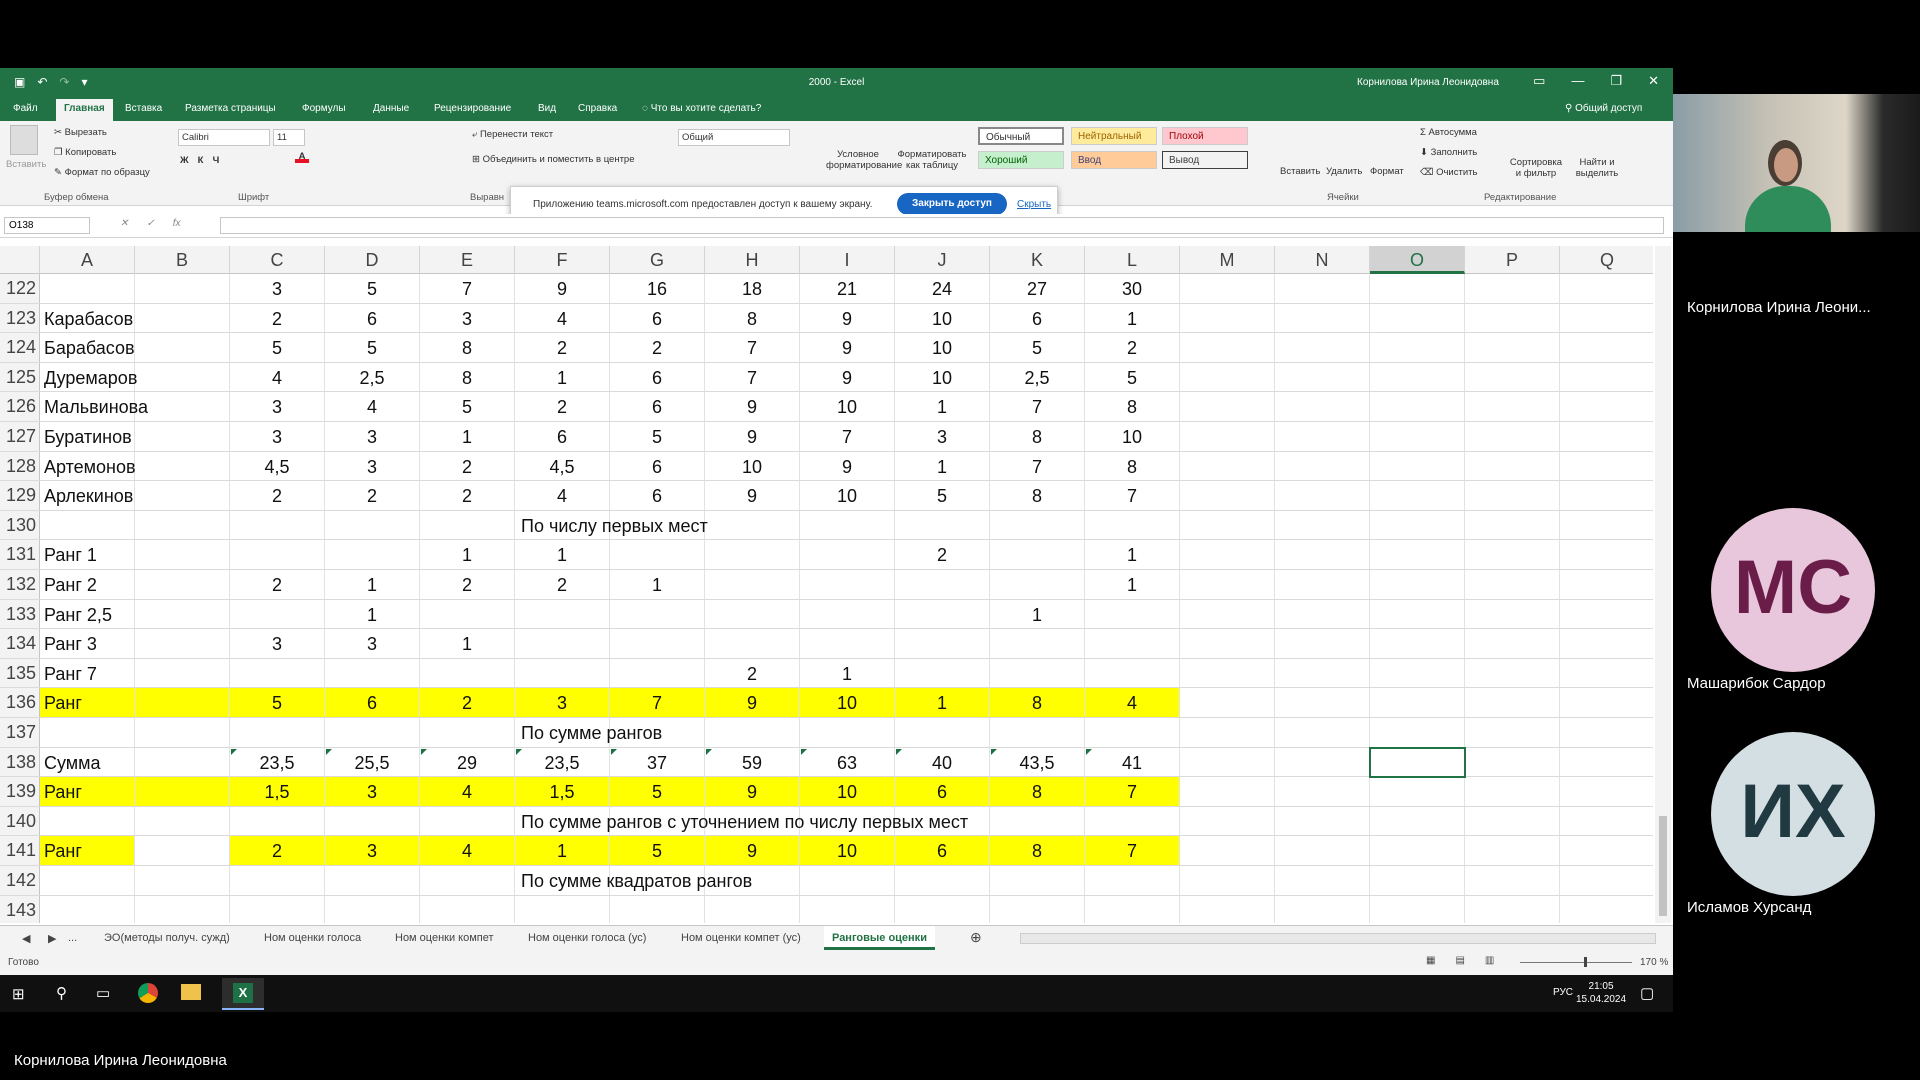 Image resolution: width=1920 pixels, height=1080 pixels. What do you see at coordinates (587, 938) in the screenshot?
I see `sheet-tab: Ном оценки голоса (ус)` at bounding box center [587, 938].